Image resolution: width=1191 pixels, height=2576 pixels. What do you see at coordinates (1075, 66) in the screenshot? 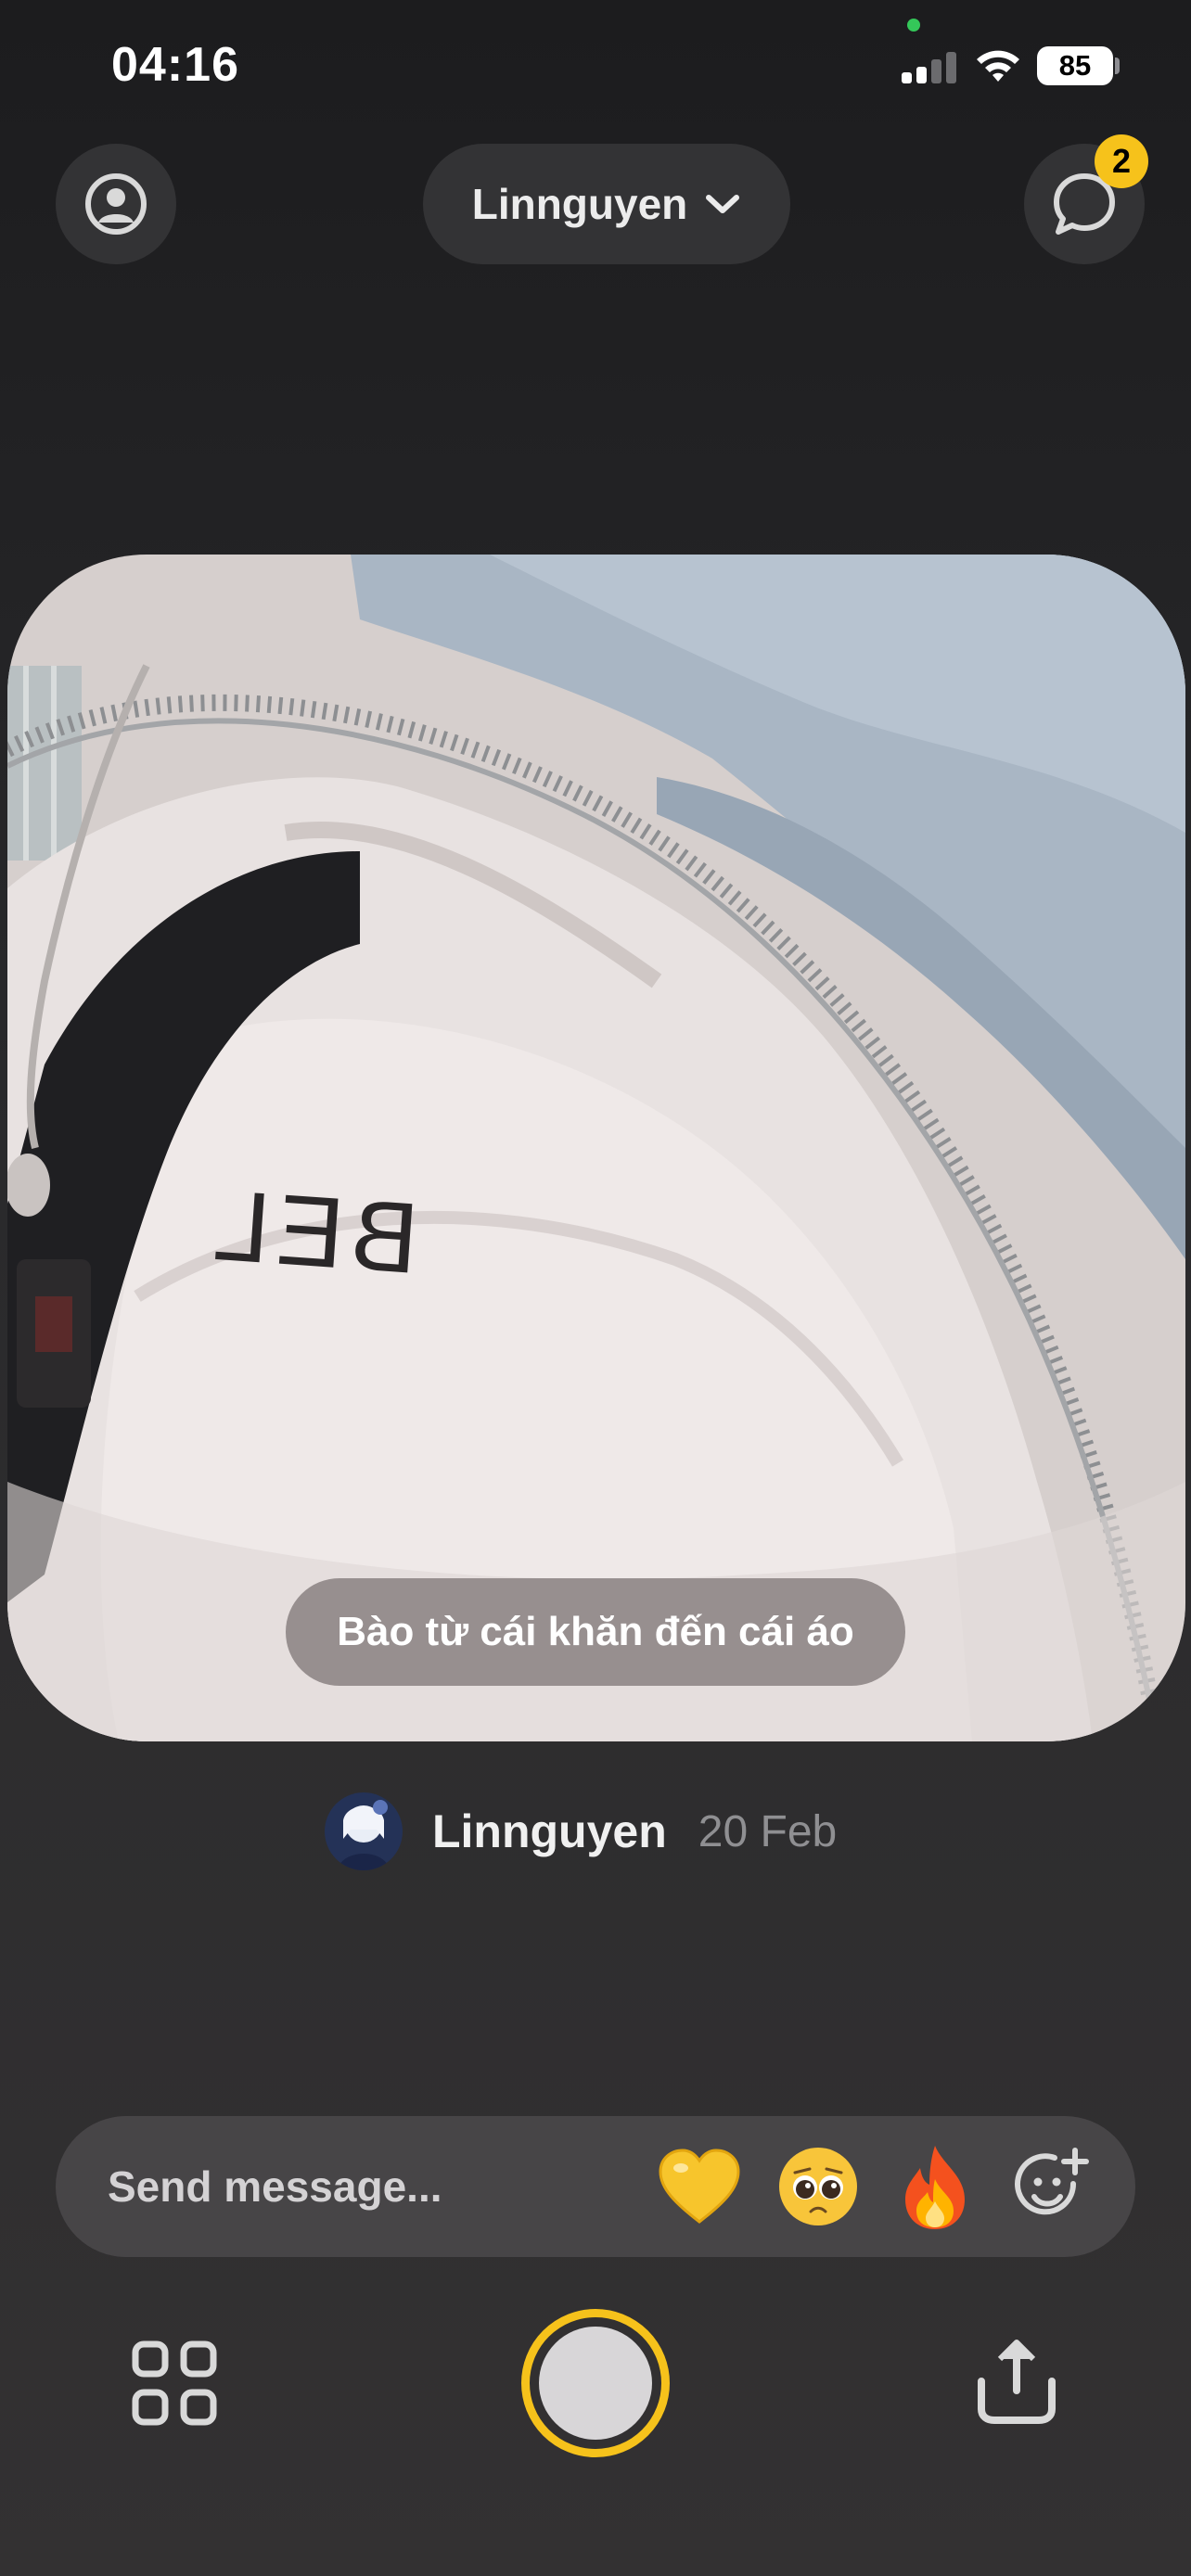
I see `battery-icon: 85` at bounding box center [1075, 66].